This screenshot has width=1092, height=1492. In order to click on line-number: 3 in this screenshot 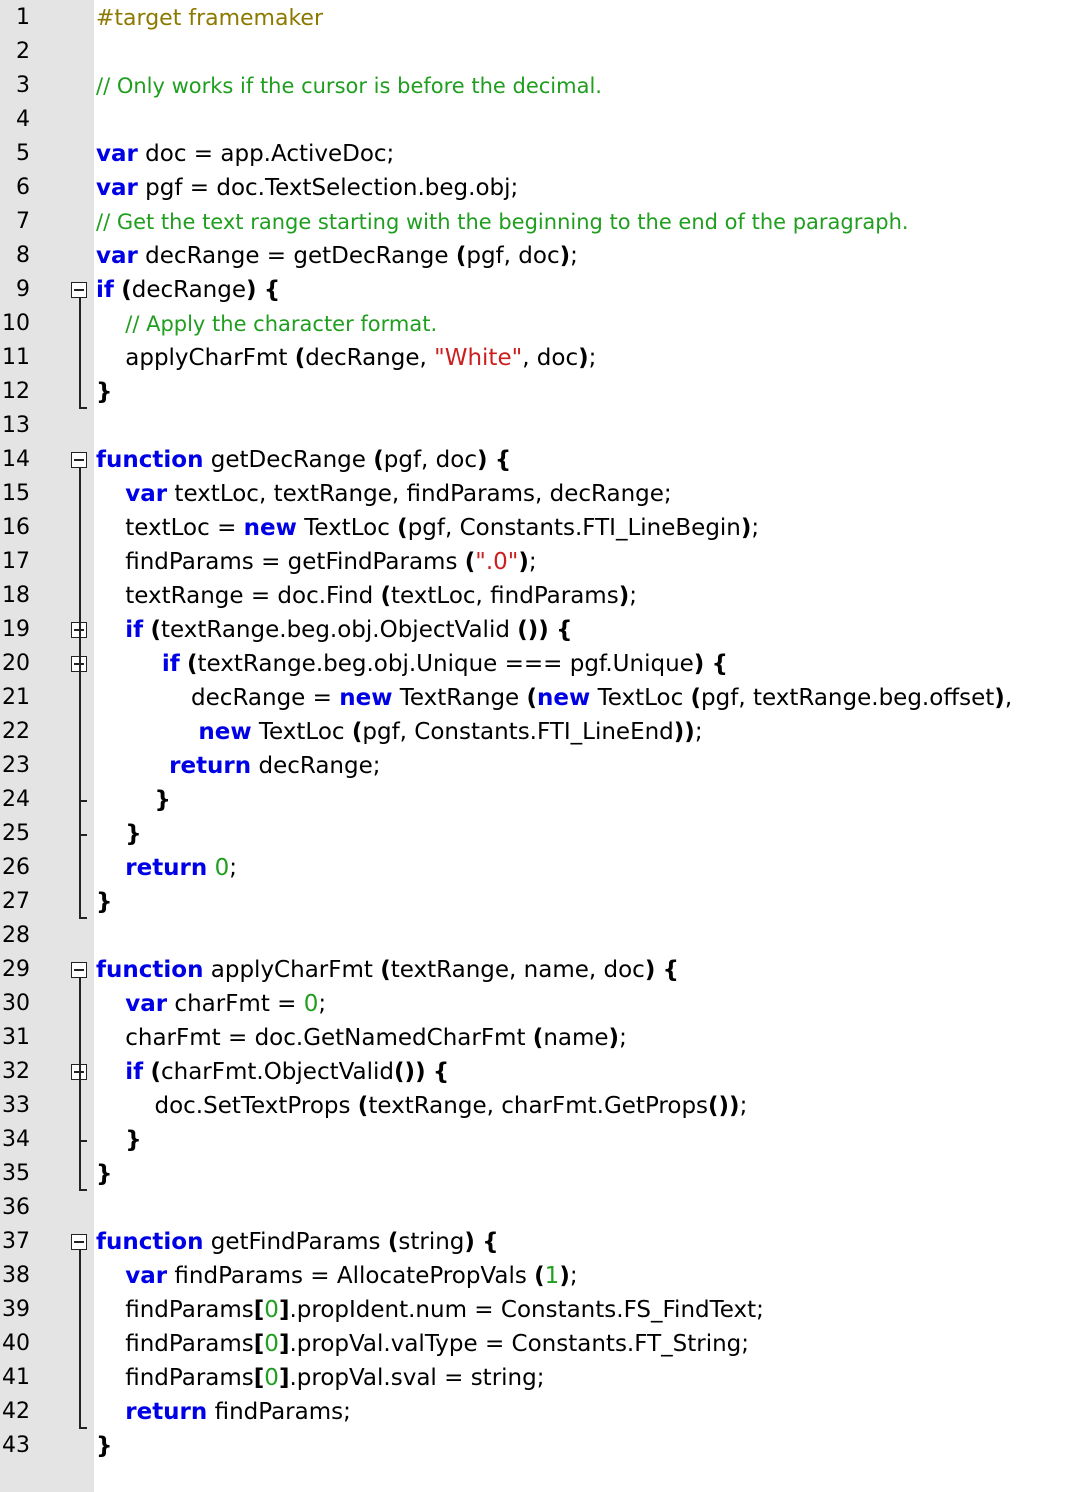, I will do `click(23, 85)`.